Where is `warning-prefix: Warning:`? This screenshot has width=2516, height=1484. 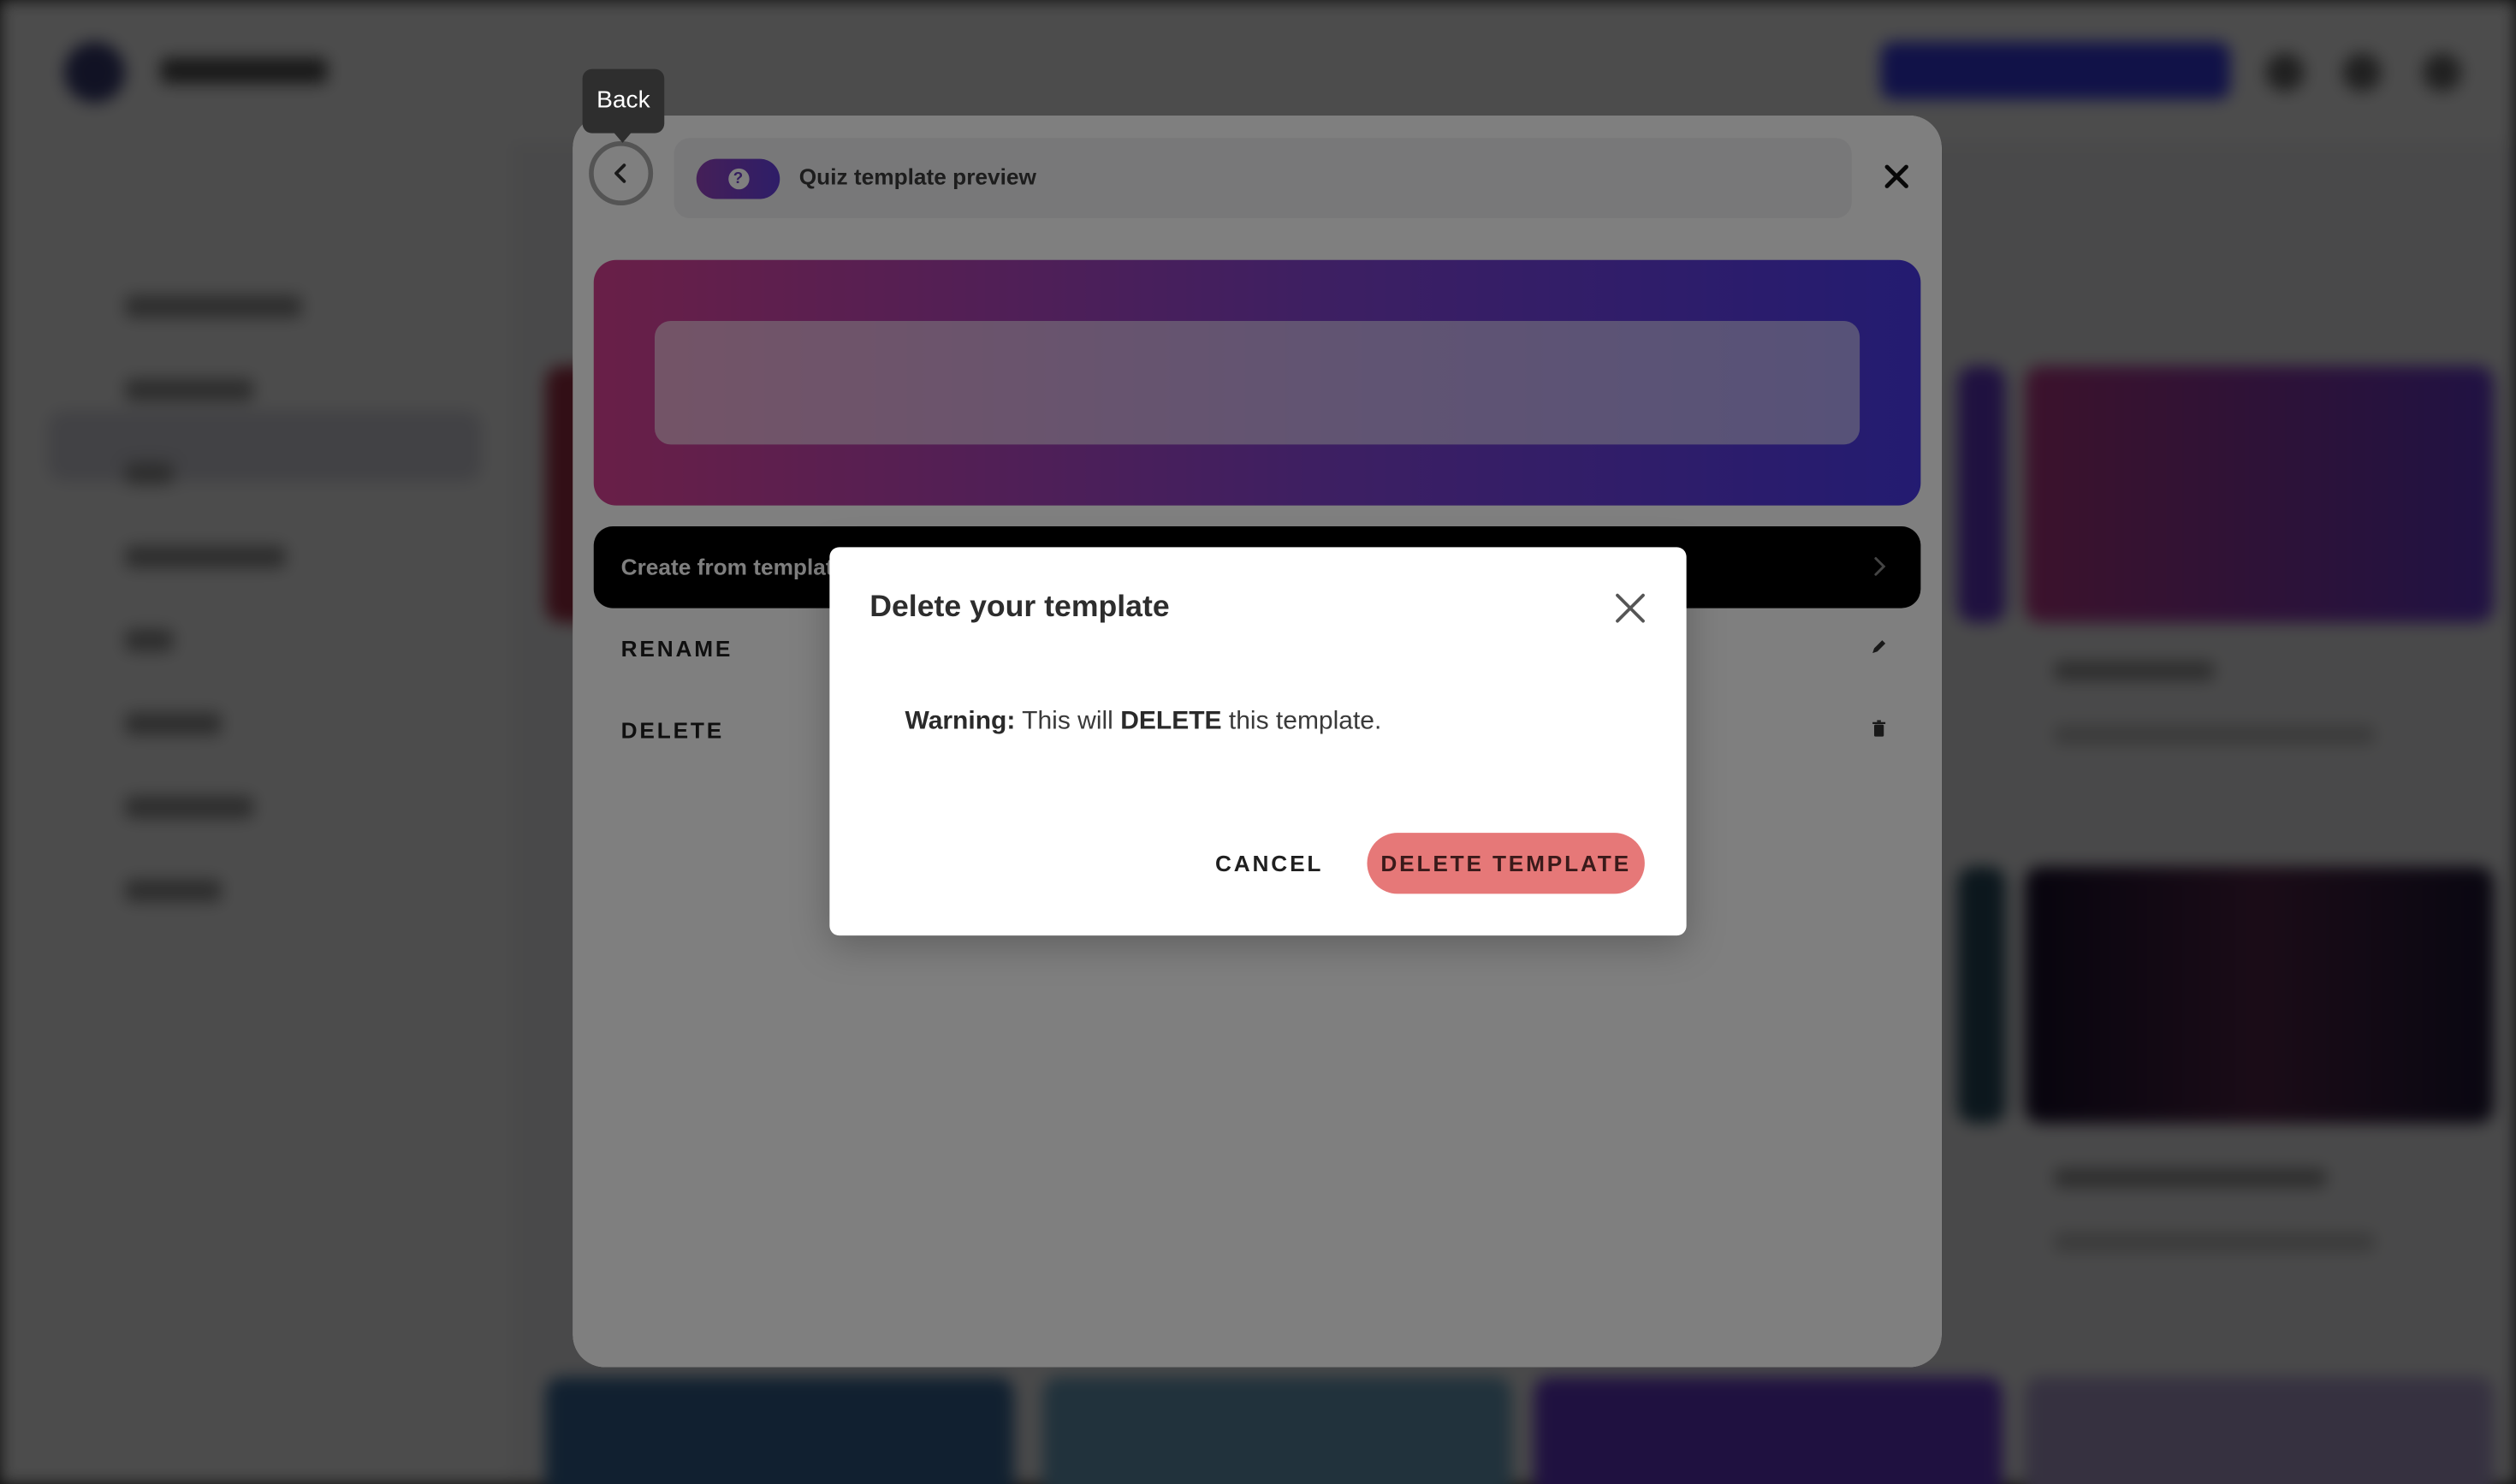
warning-prefix: Warning: is located at coordinates (960, 721).